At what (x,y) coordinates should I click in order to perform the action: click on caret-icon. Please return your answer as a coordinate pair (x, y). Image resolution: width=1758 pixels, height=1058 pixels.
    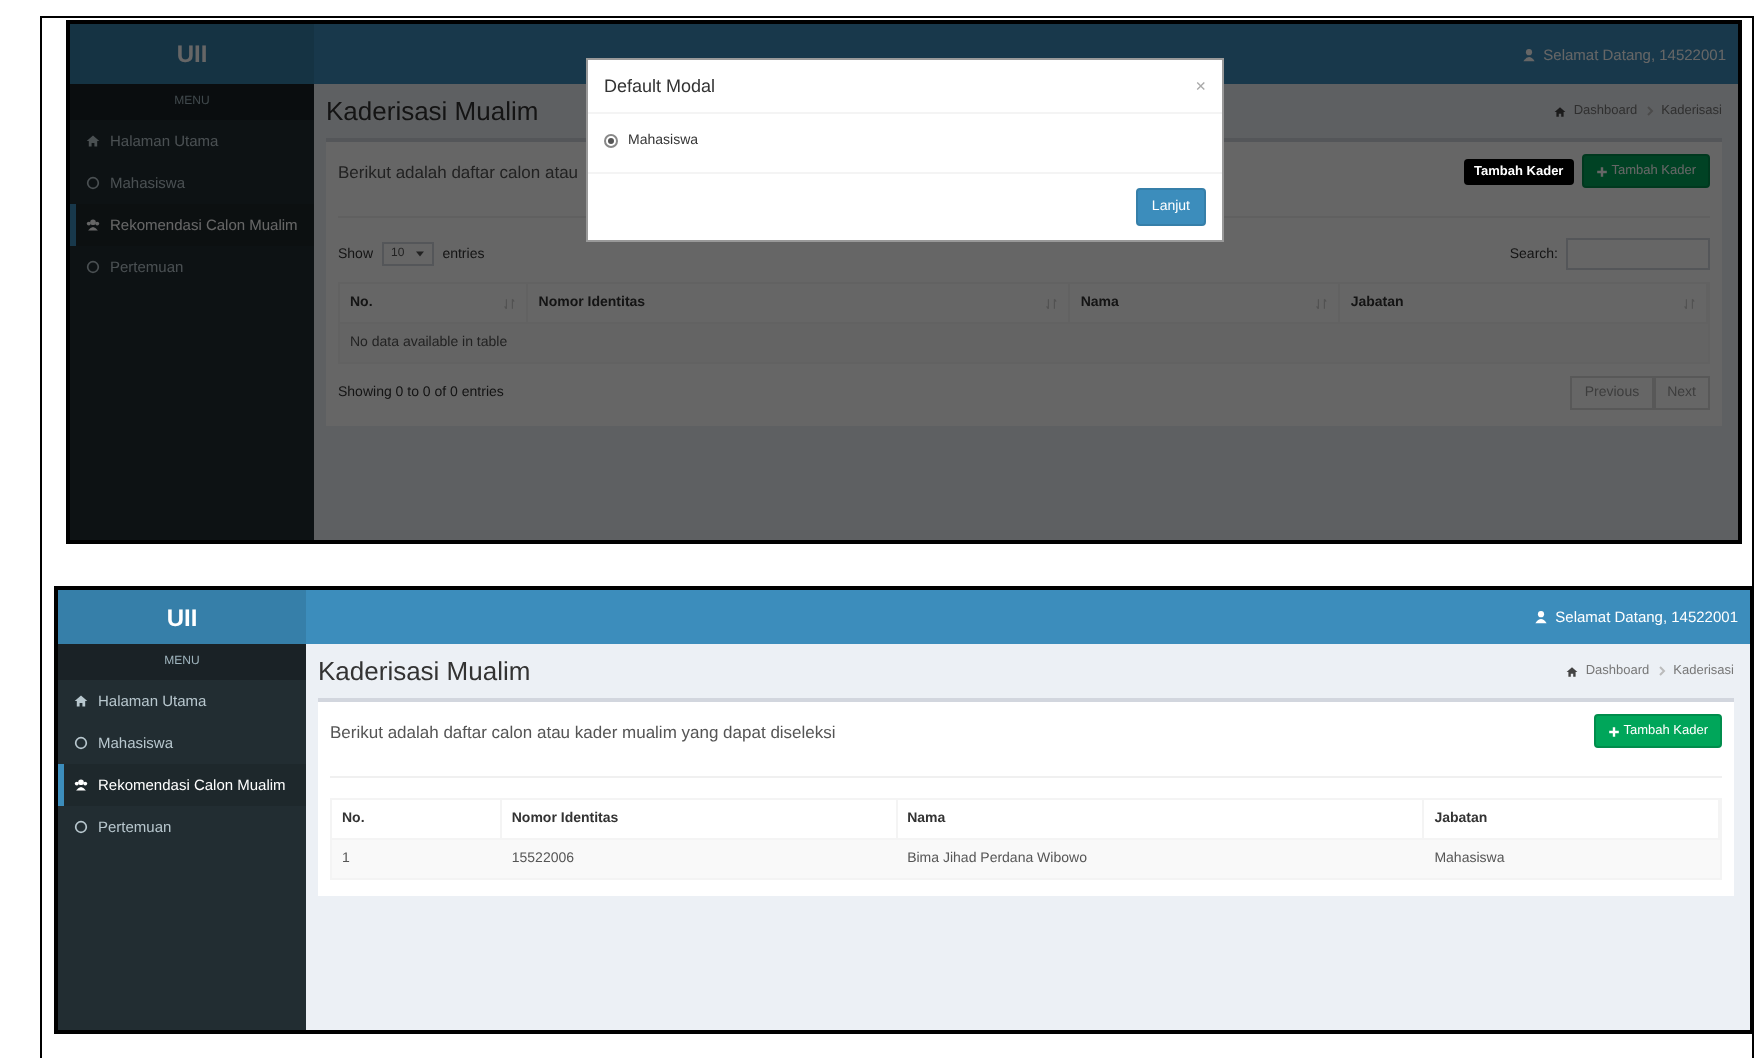
    Looking at the image, I should click on (420, 254).